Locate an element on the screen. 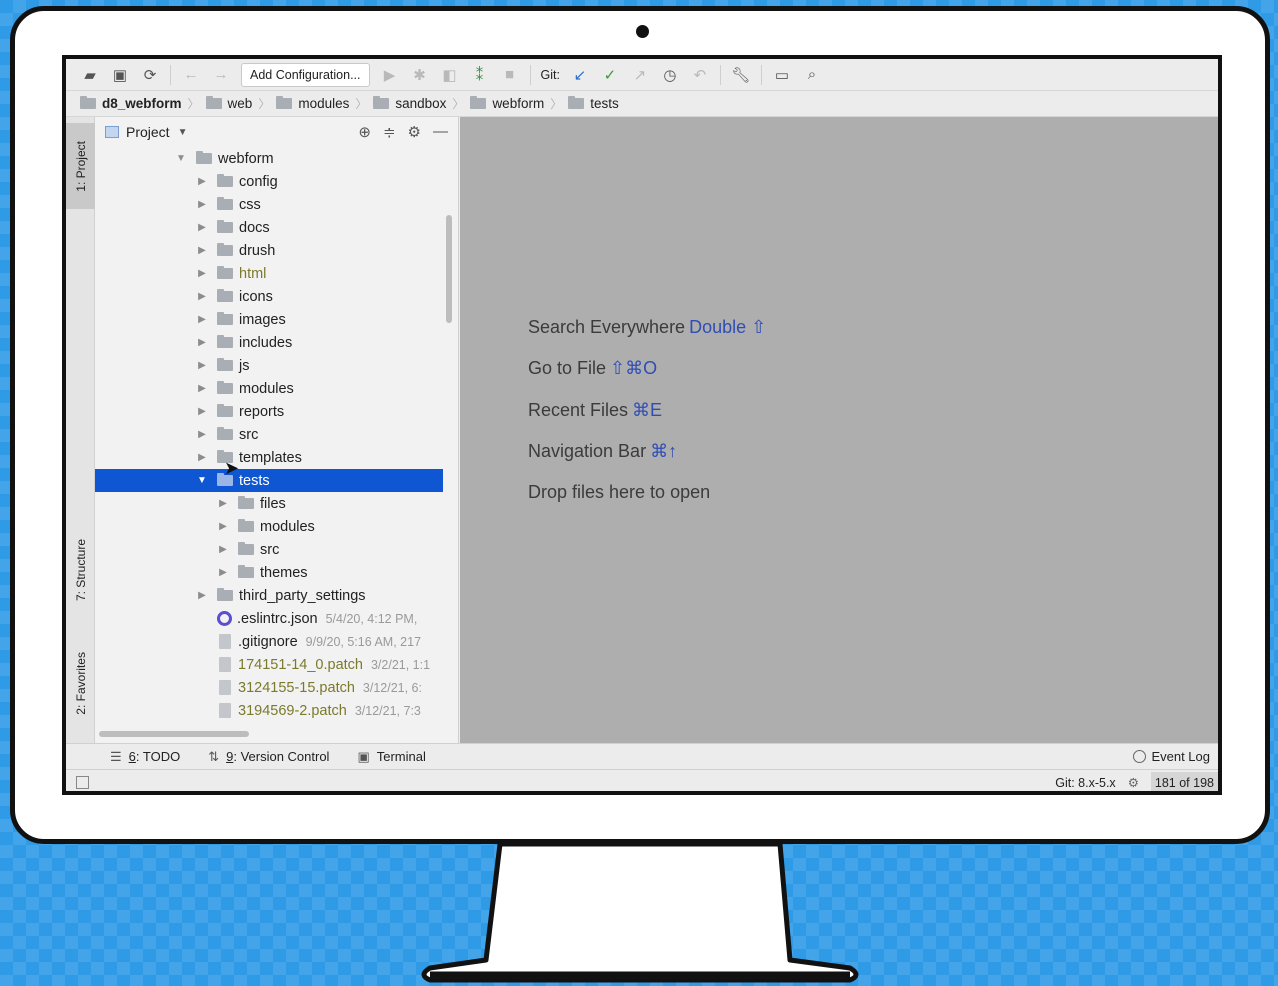 This screenshot has height=986, width=1278. git-update-icon: ↙ is located at coordinates (580, 75).